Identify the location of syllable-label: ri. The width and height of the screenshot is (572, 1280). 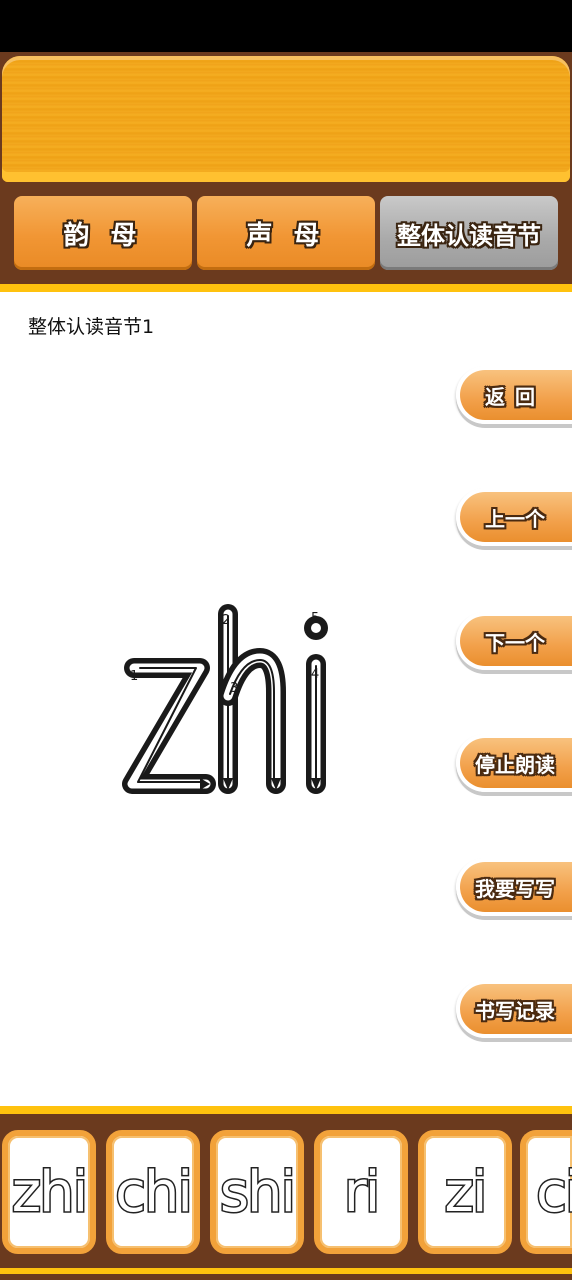
(362, 1192).